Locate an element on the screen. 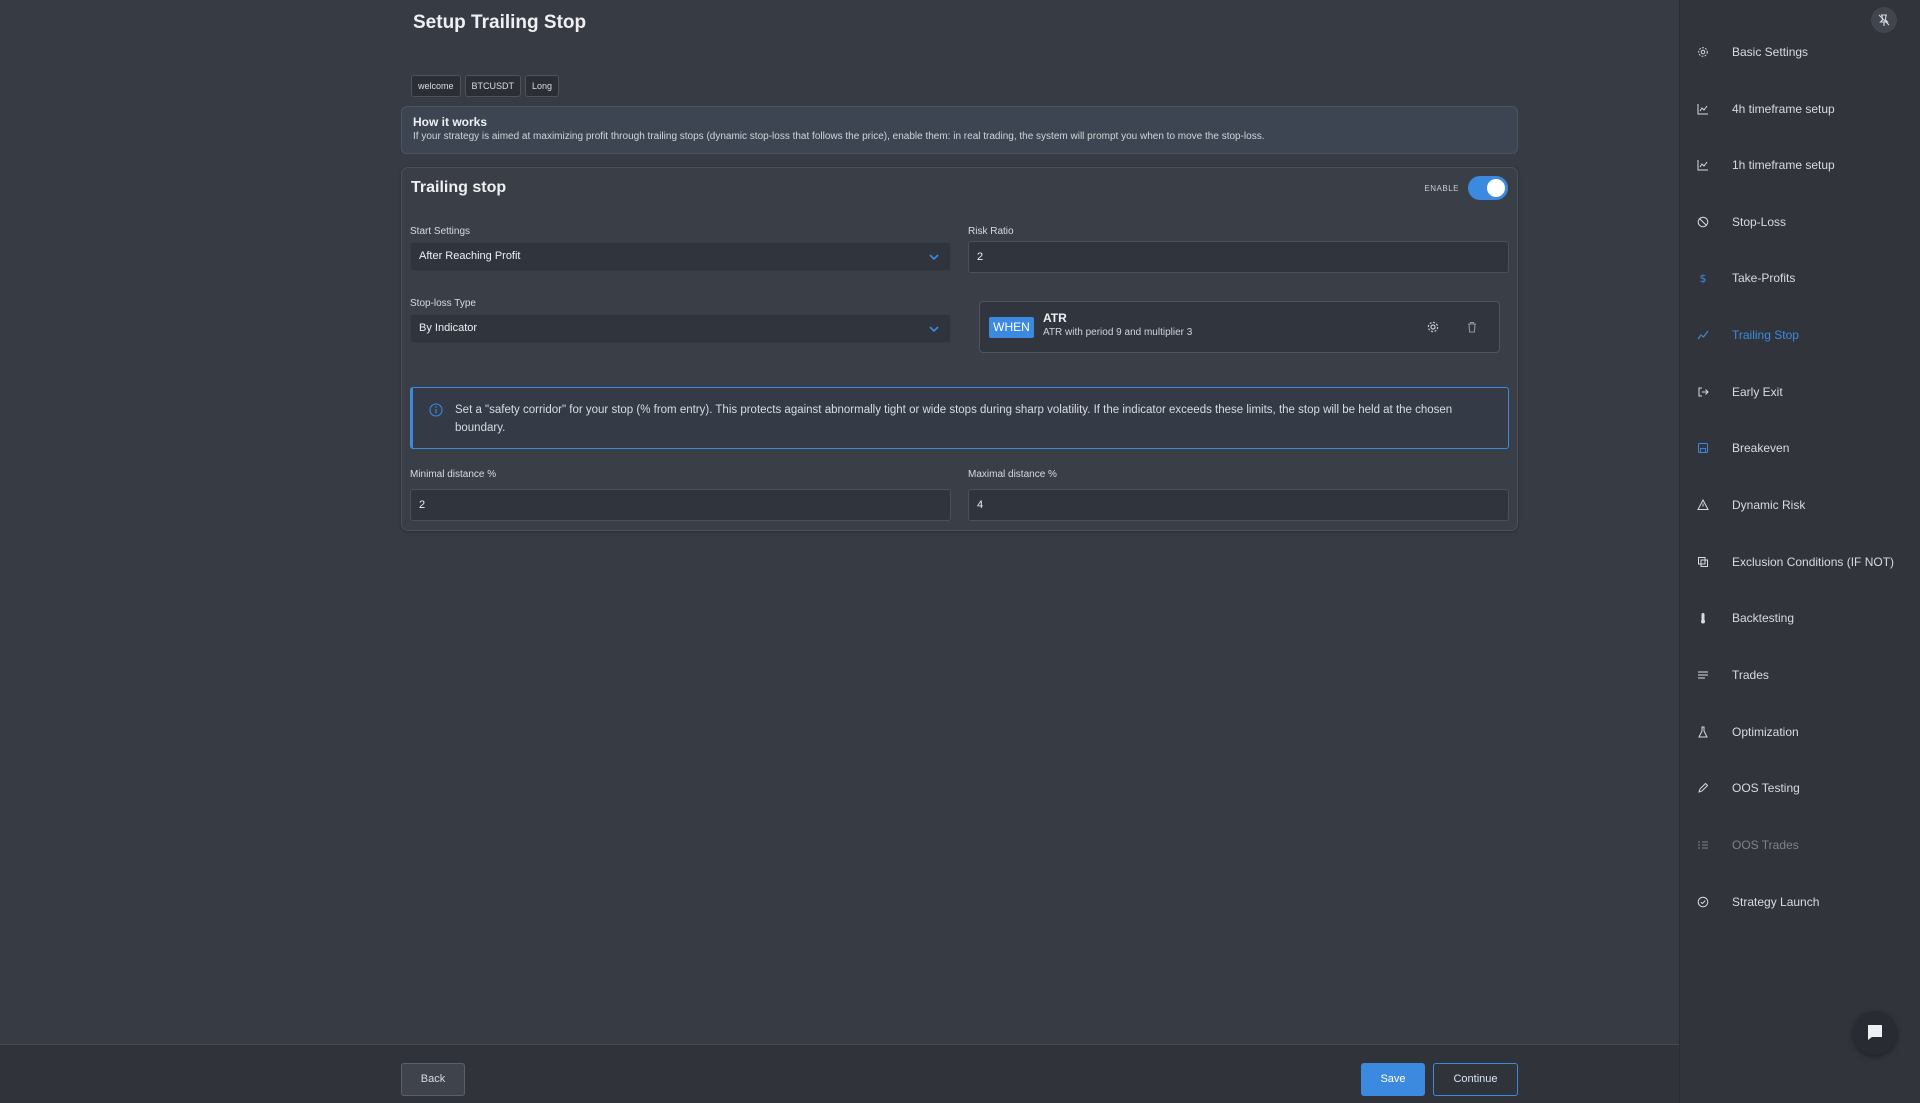 The image size is (1920, 1103). list-check-icon is located at coordinates (1703, 845).